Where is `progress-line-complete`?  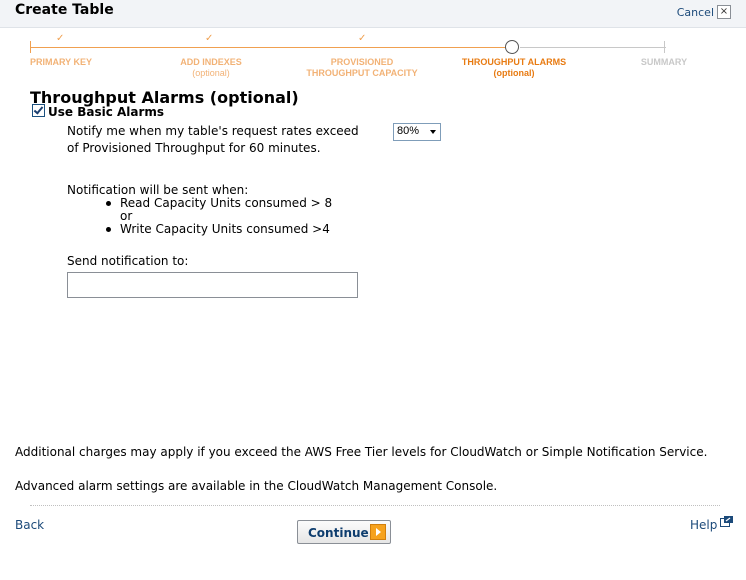 progress-line-complete is located at coordinates (268, 47).